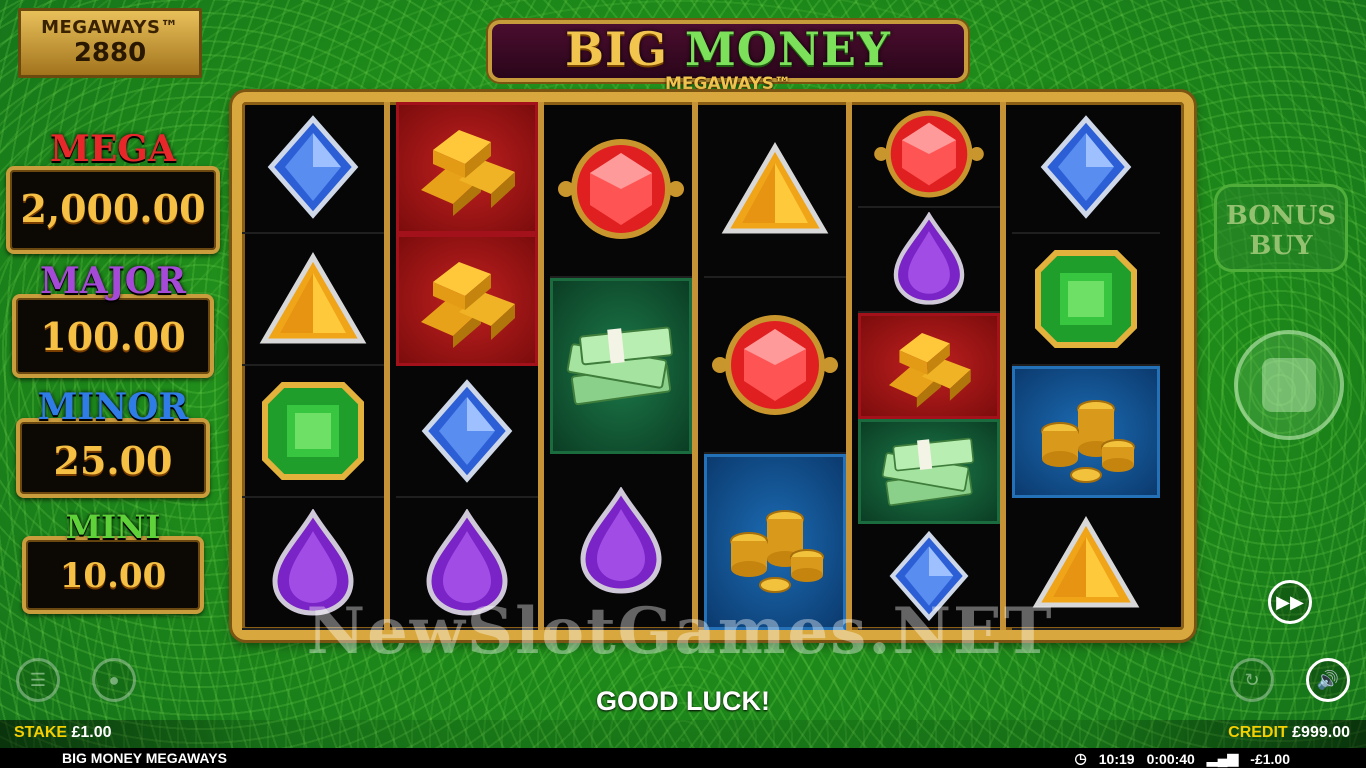 Image resolution: width=1366 pixels, height=768 pixels. Describe the element at coordinates (787, 49) in the screenshot. I see `logo-word-money: MONEY` at that location.